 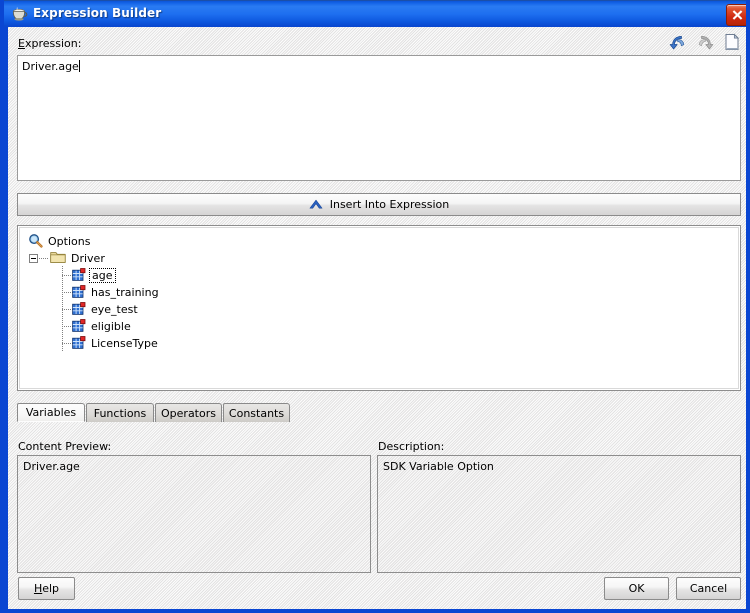 I want to click on tree-item-eligible: eligible, so click(x=101, y=326).